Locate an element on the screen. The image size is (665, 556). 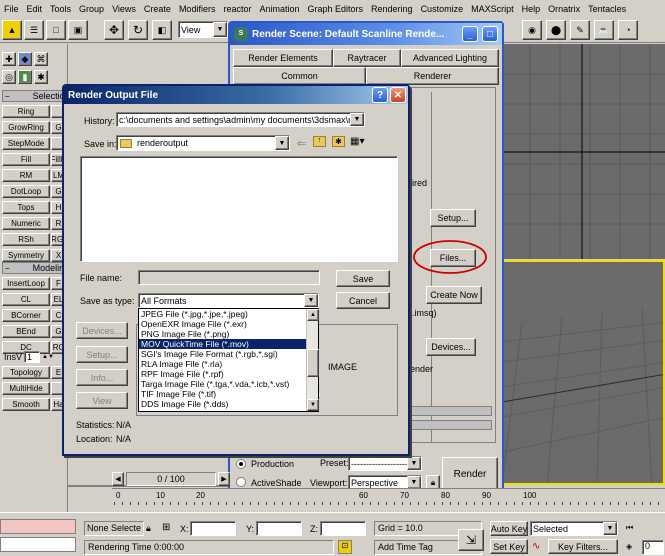
z-coordinate-field is located at coordinates (343, 528).